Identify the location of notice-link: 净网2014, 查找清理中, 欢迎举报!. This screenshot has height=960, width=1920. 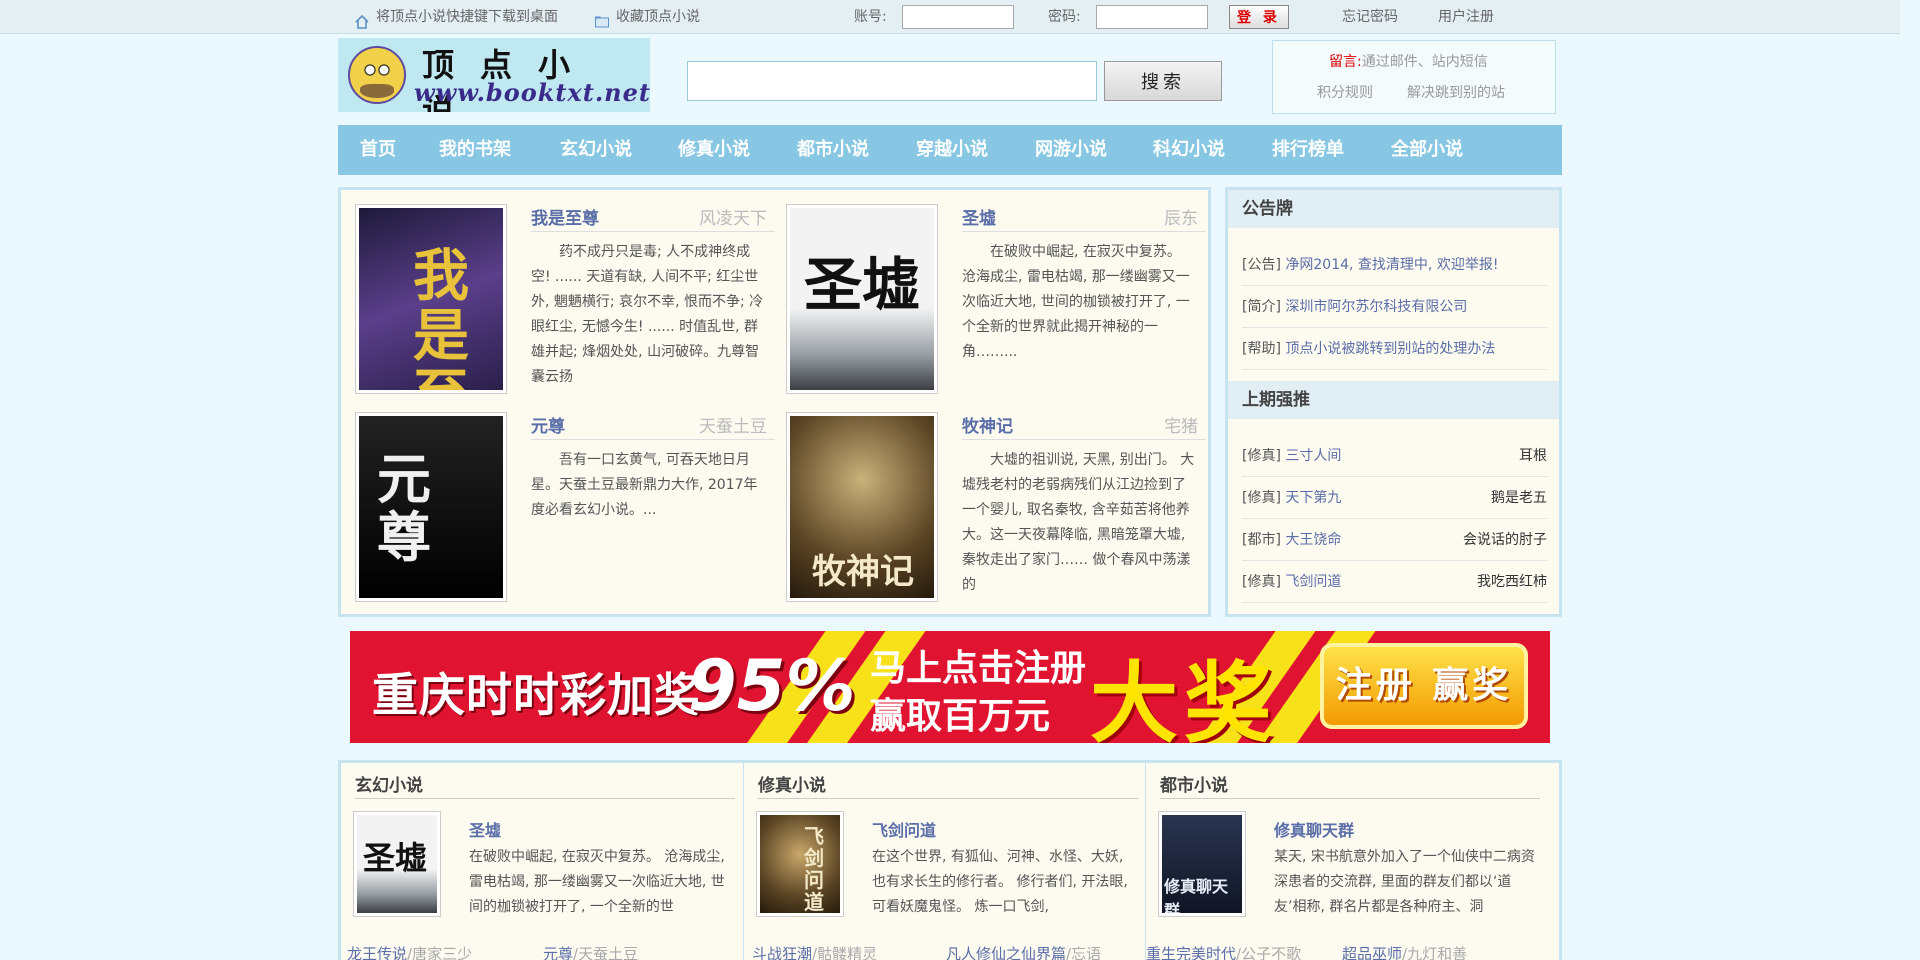
(1391, 265).